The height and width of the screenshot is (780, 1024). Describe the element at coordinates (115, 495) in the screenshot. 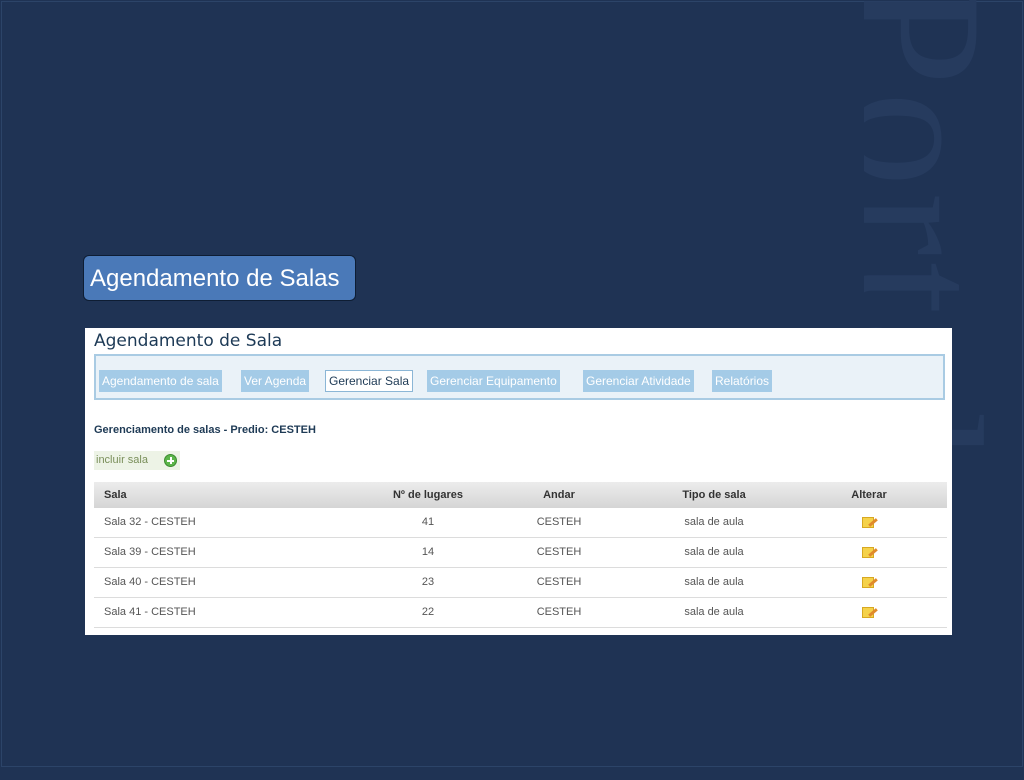

I see `header-sala: Sala` at that location.